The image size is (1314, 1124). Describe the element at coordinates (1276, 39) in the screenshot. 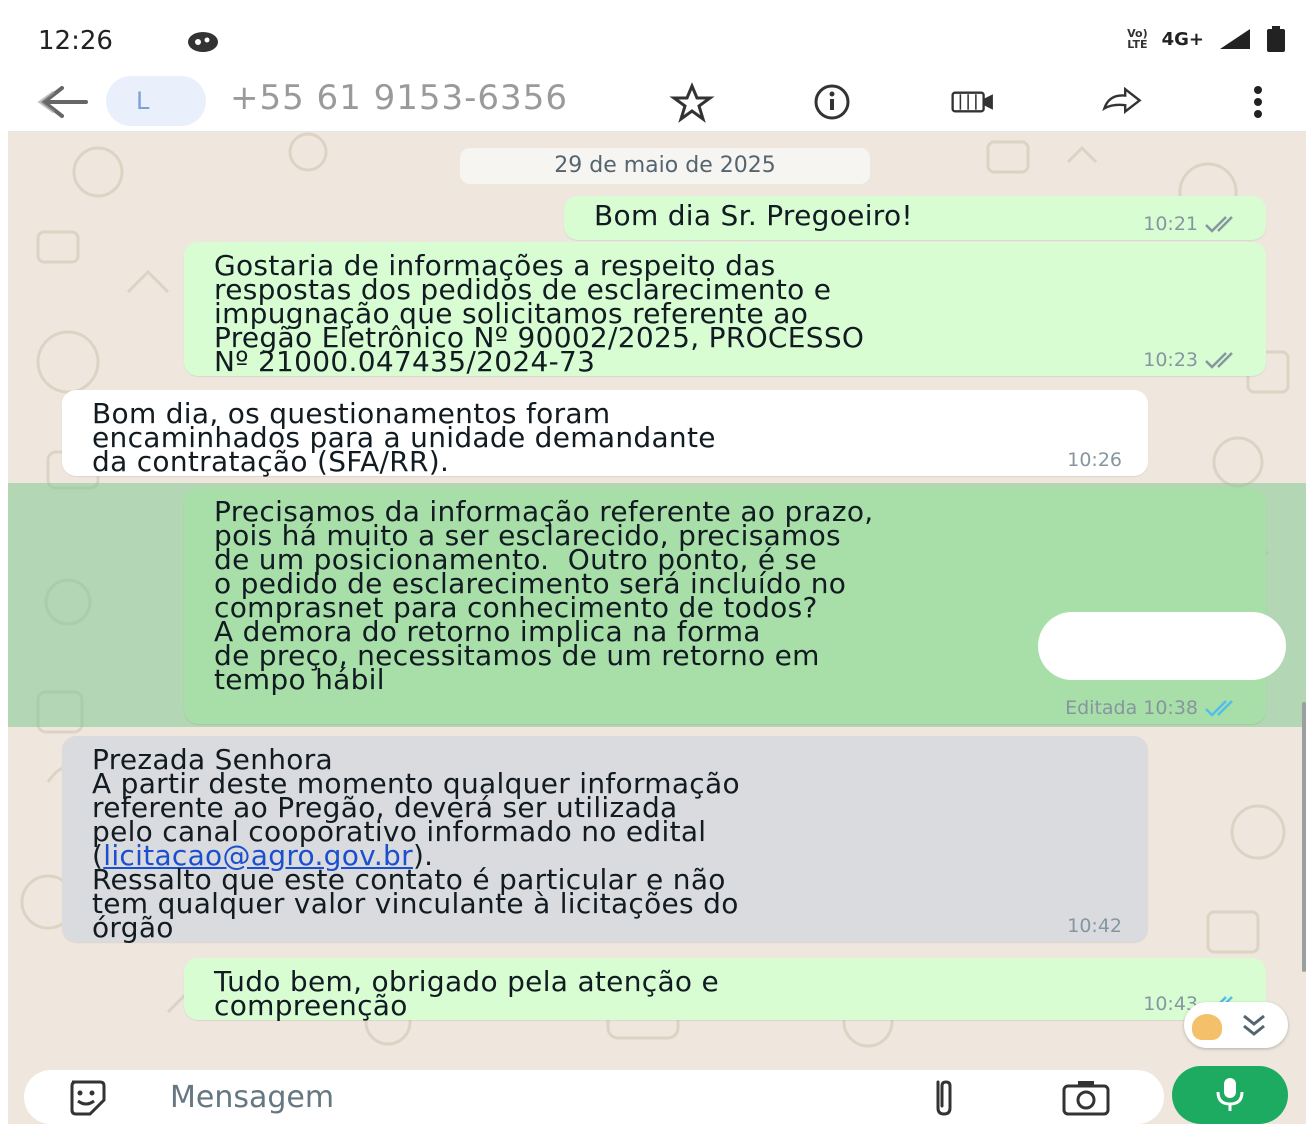

I see `battery-icon` at that location.